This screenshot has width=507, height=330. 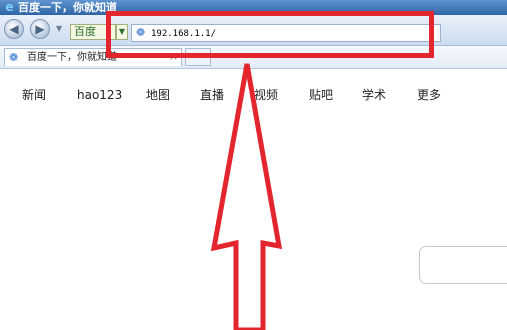 I want to click on close-icon: ×, so click(x=173, y=57).